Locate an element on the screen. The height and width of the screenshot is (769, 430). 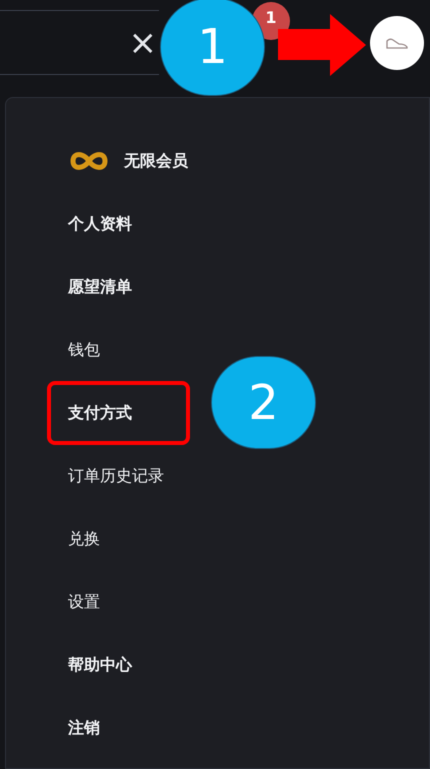
shoe-icon is located at coordinates (397, 43).